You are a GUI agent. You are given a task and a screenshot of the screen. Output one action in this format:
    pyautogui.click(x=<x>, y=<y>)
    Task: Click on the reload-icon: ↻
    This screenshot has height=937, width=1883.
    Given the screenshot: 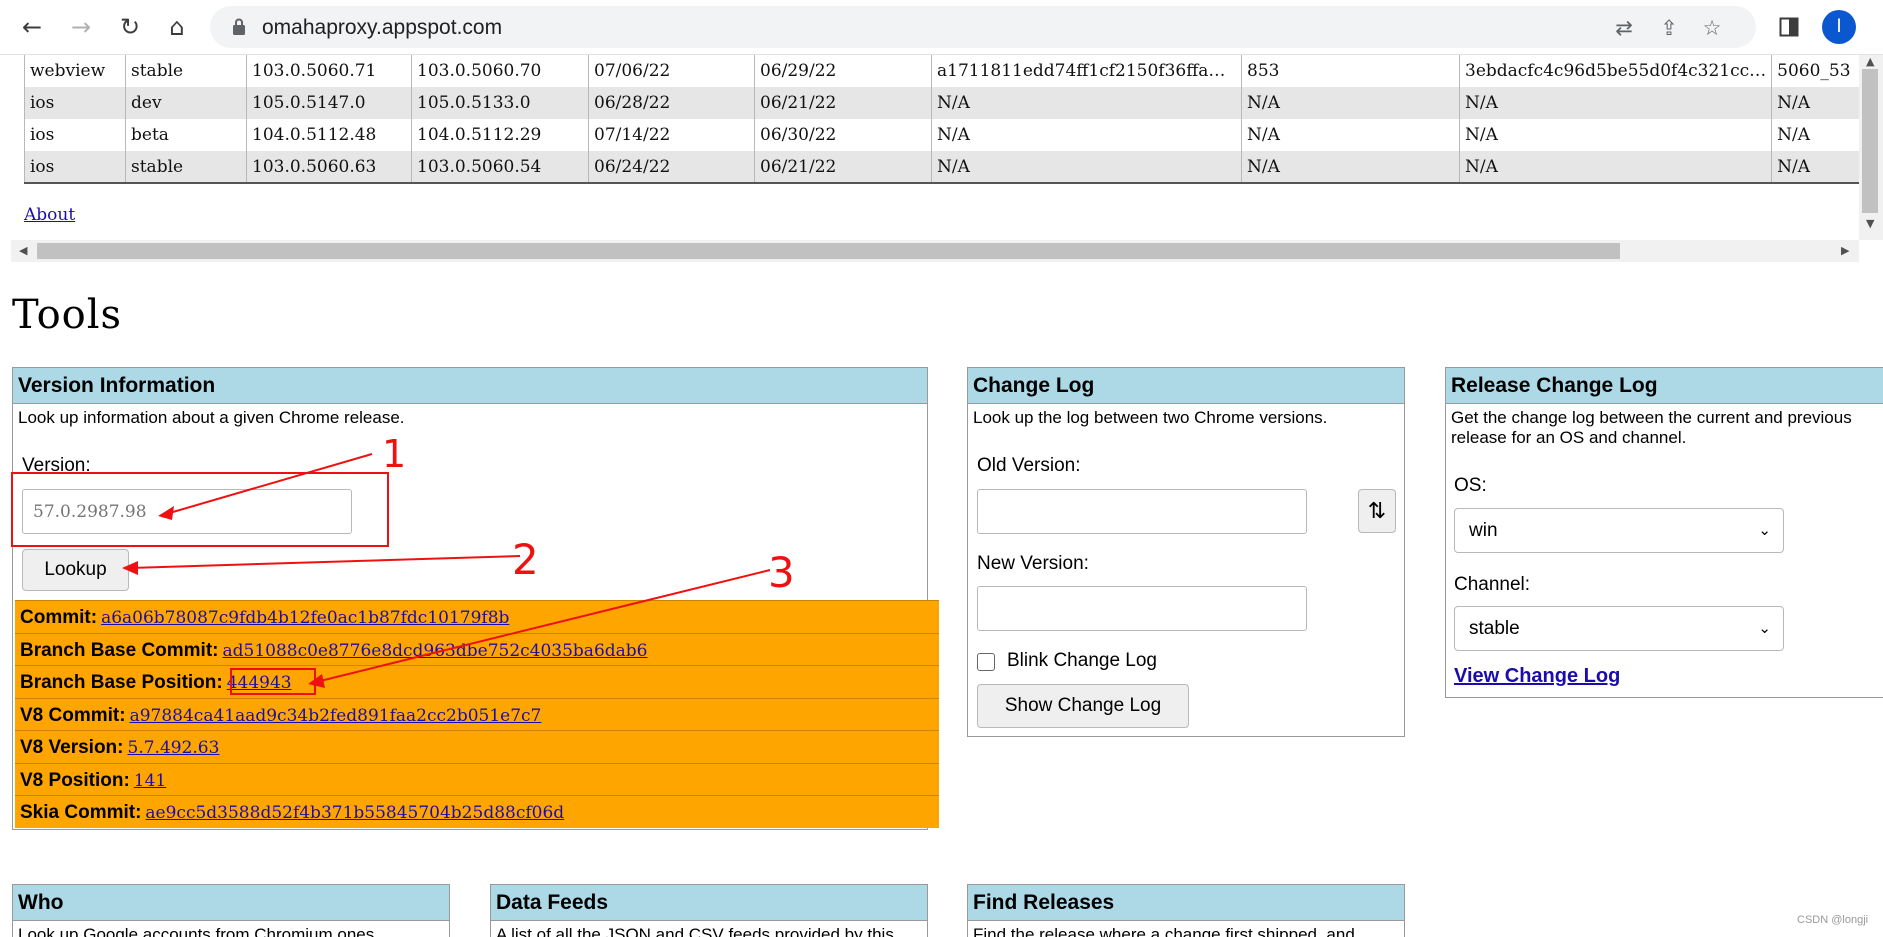 What is the action you would take?
    pyautogui.click(x=130, y=27)
    